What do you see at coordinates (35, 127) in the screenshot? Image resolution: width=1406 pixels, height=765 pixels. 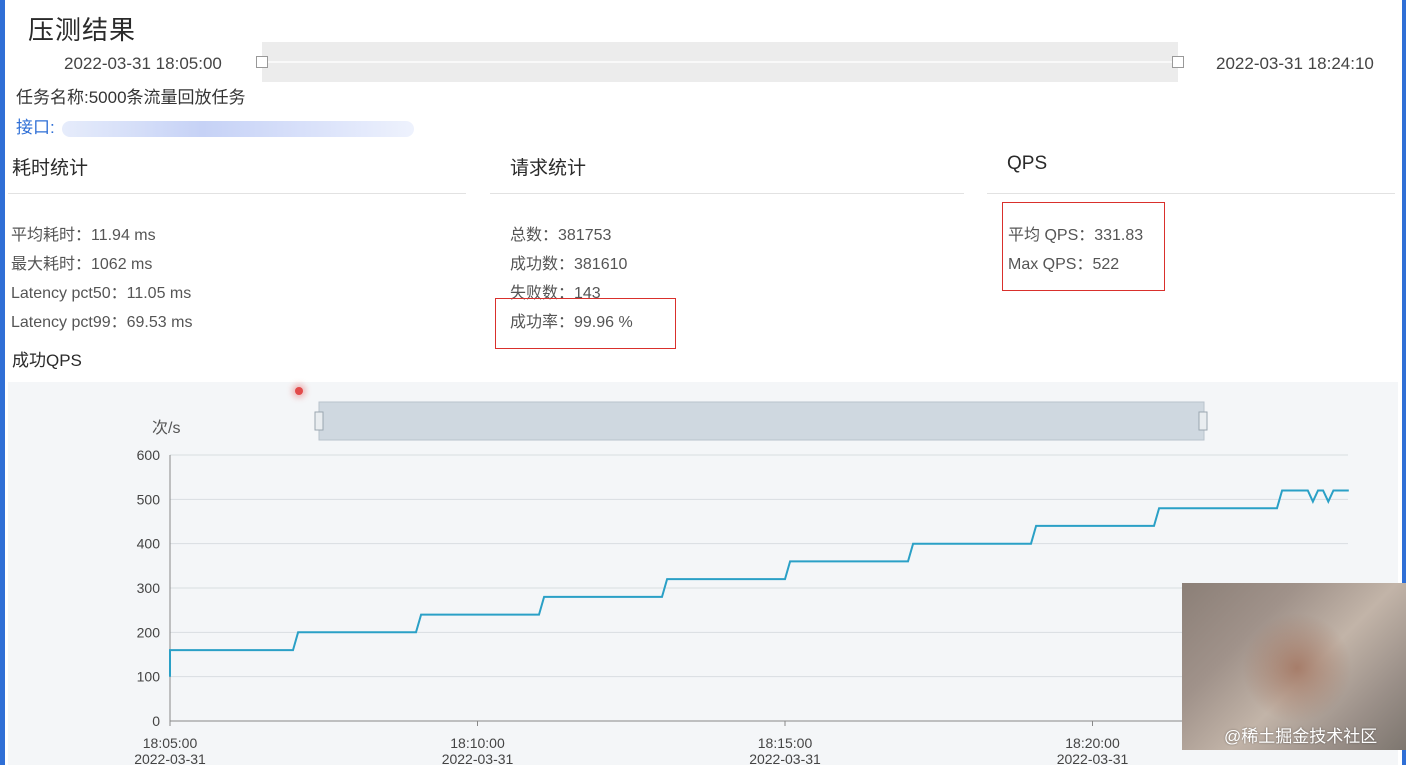 I see `api-label: 接口:` at bounding box center [35, 127].